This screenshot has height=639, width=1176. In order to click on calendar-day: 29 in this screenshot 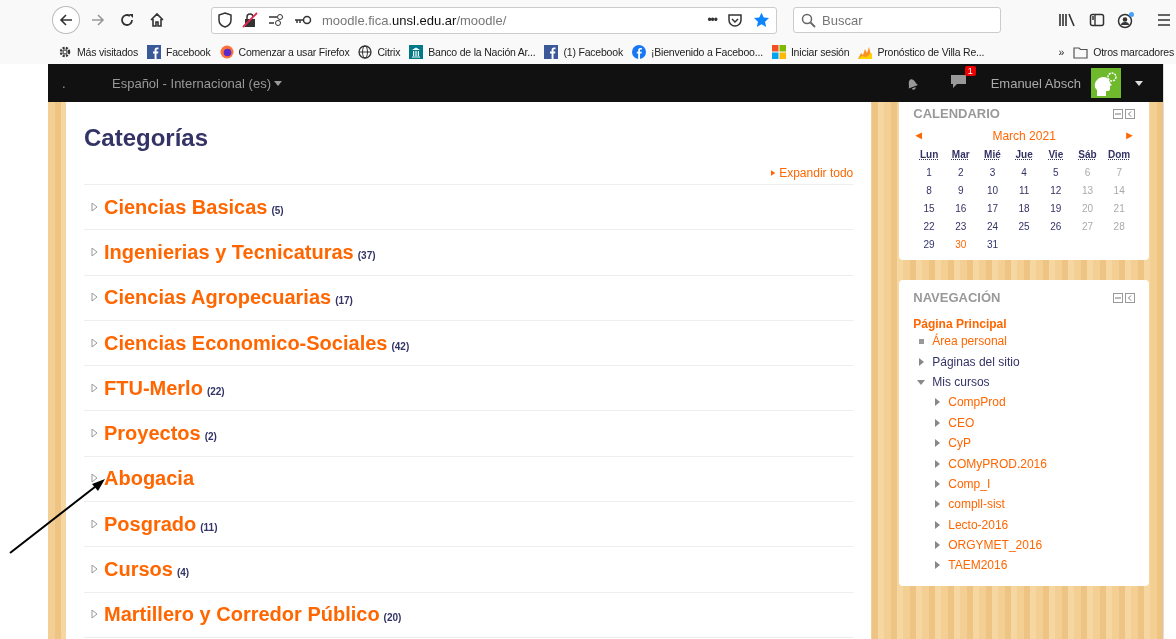, I will do `click(929, 244)`.